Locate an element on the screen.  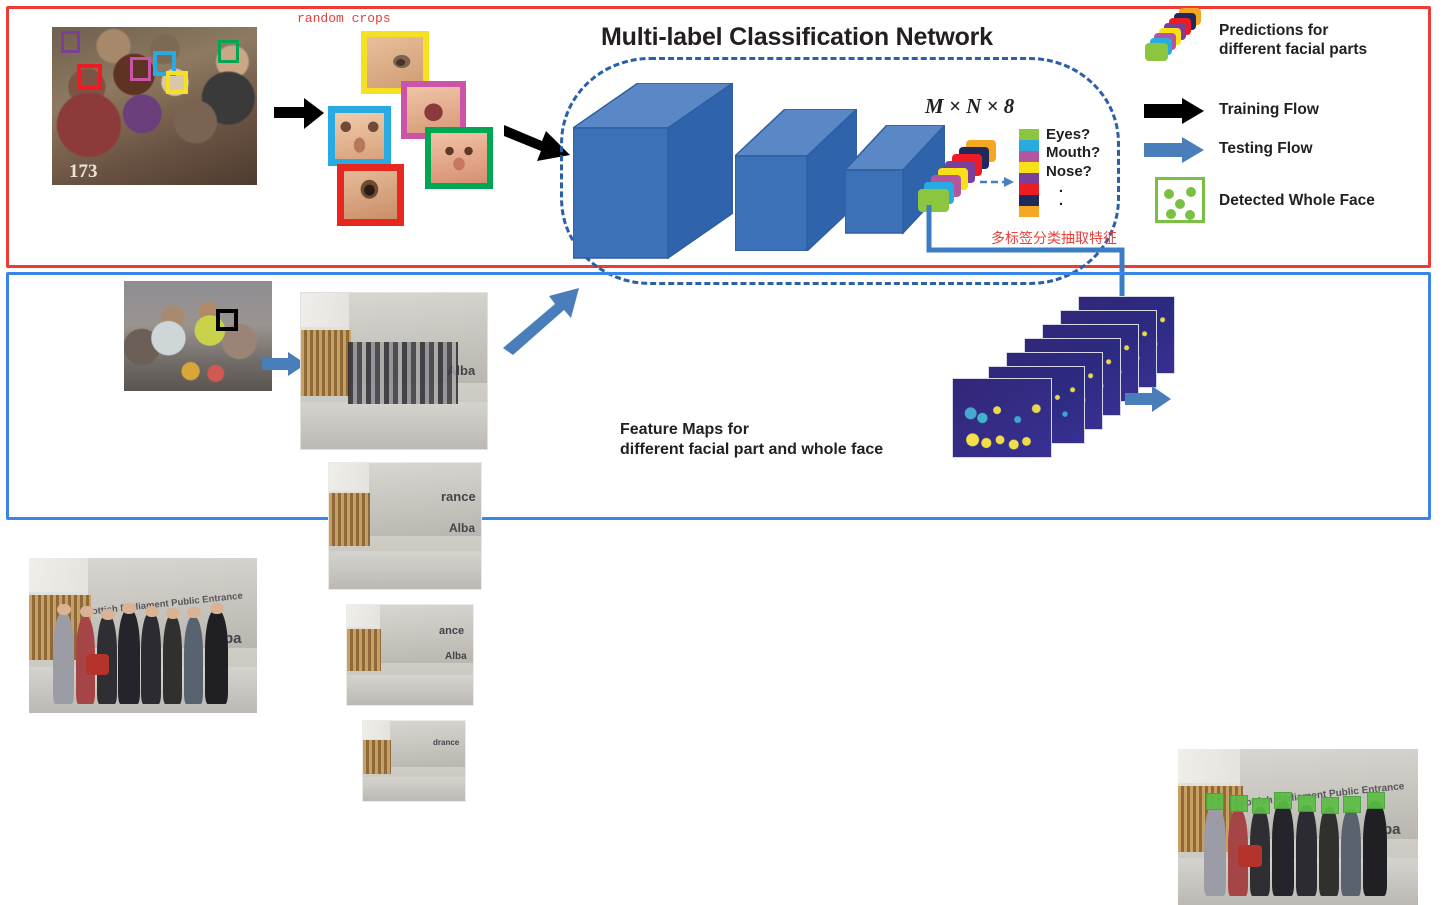
legend-testing-flow-label: Testing Flow is located at coordinates (1266, 148).